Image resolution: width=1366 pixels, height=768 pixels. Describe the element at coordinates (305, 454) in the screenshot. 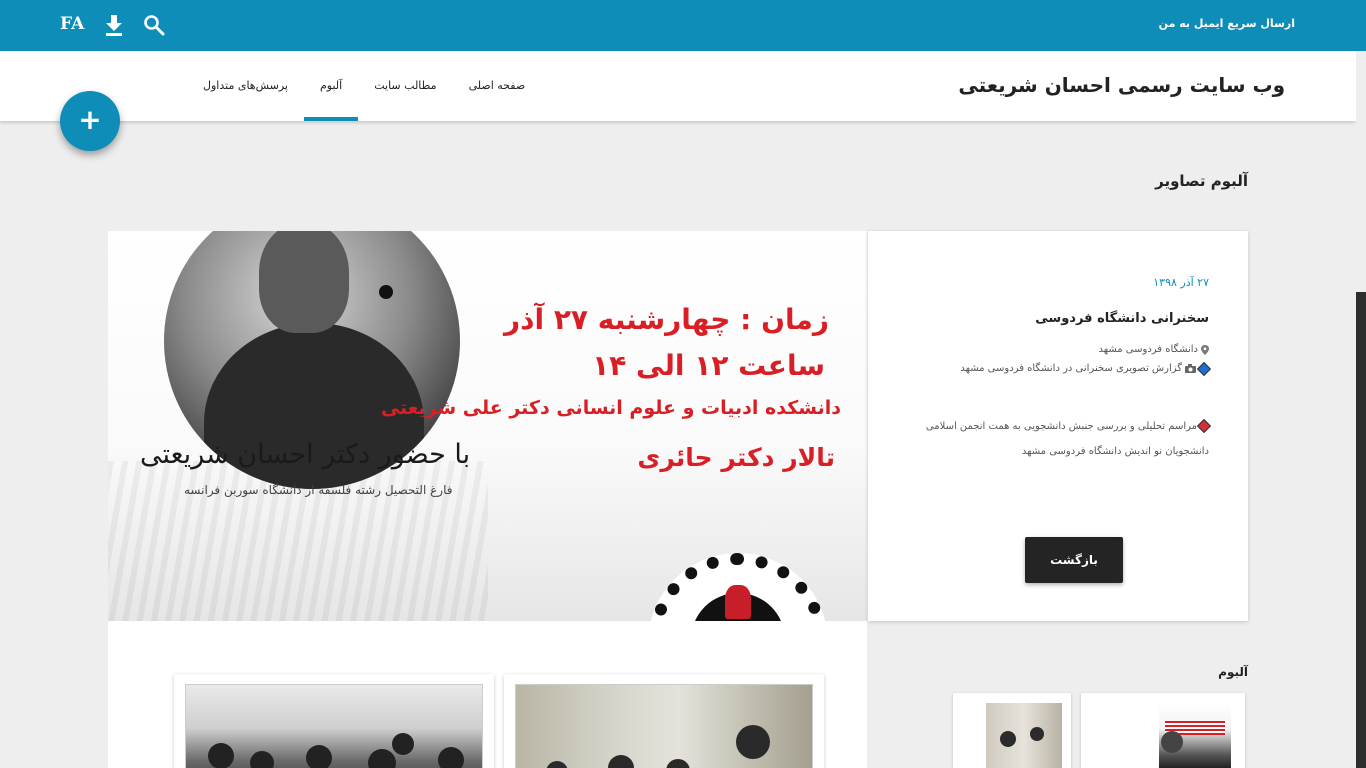

I see `poster-guest-line: با حضور دکتر احسان شریعتی` at that location.